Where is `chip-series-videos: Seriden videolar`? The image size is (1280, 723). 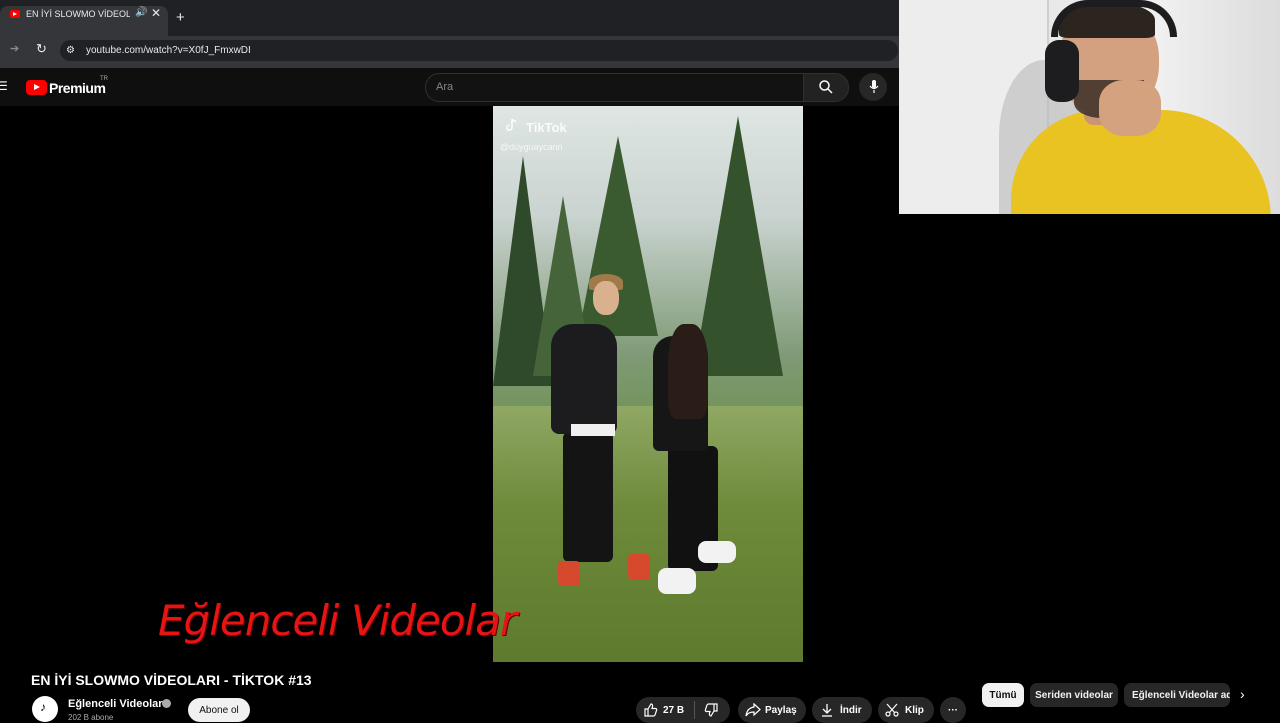
chip-series-videos: Seriden videolar is located at coordinates (1074, 695).